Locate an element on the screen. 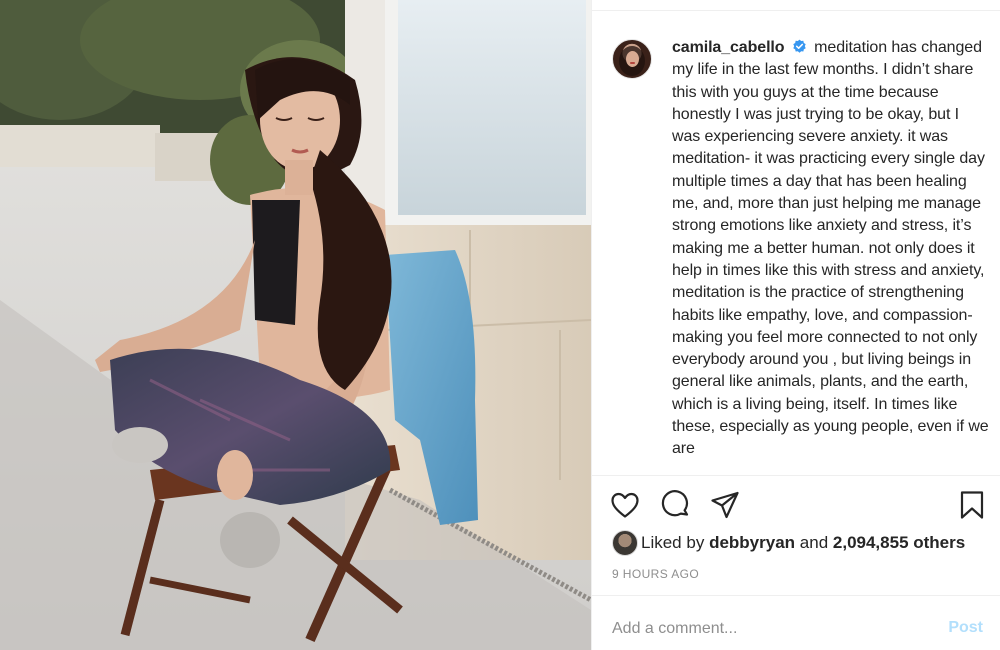  author-avatar is located at coordinates (632, 59).